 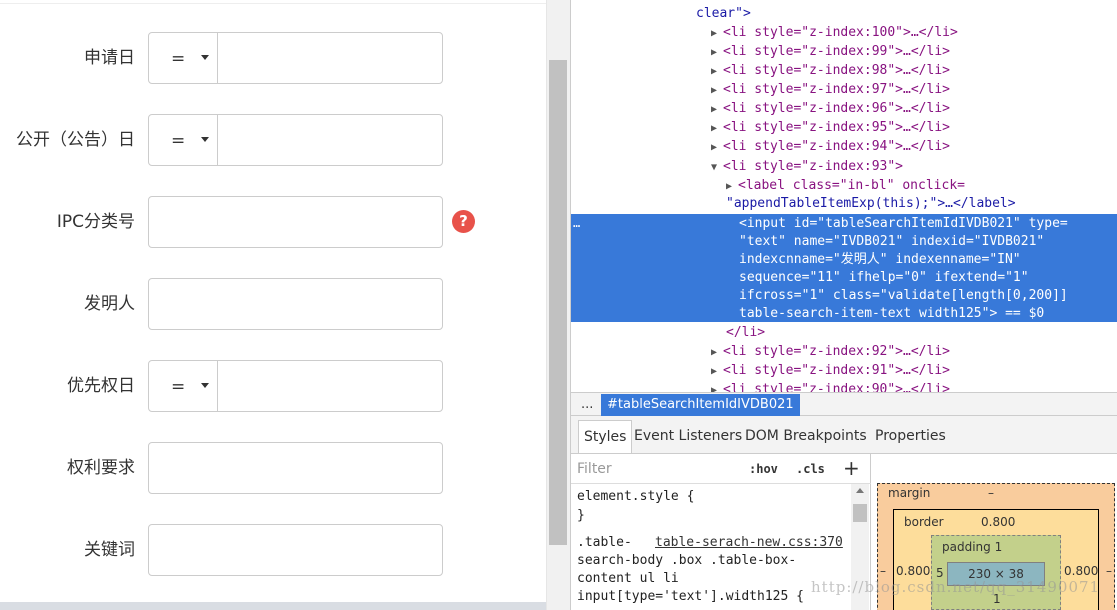 What do you see at coordinates (860, 490) in the screenshot?
I see `scroll-up-icon` at bounding box center [860, 490].